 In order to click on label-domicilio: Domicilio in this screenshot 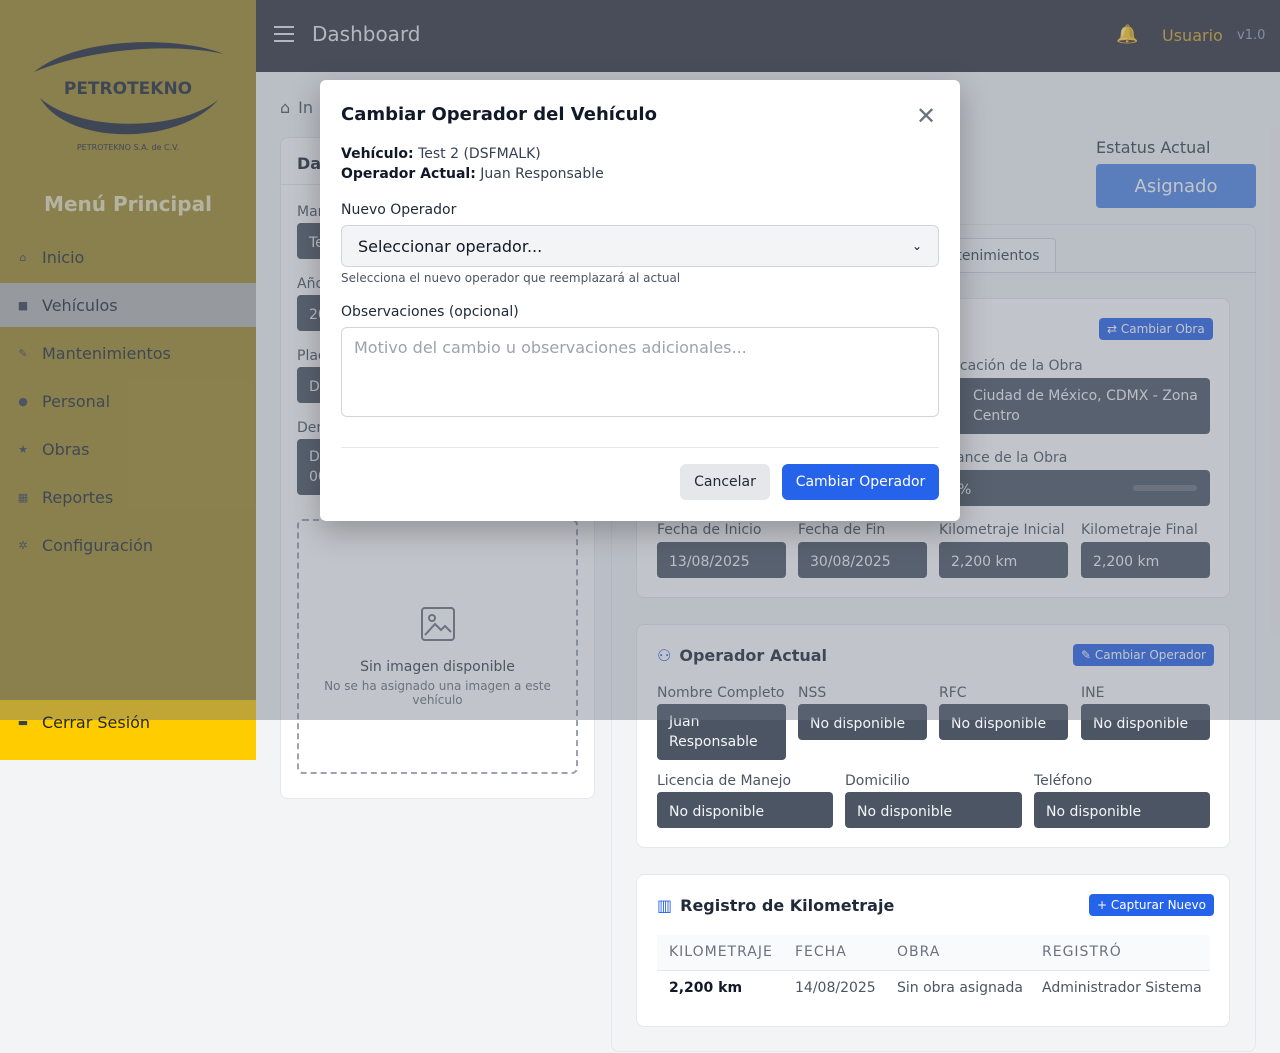, I will do `click(877, 781)`.